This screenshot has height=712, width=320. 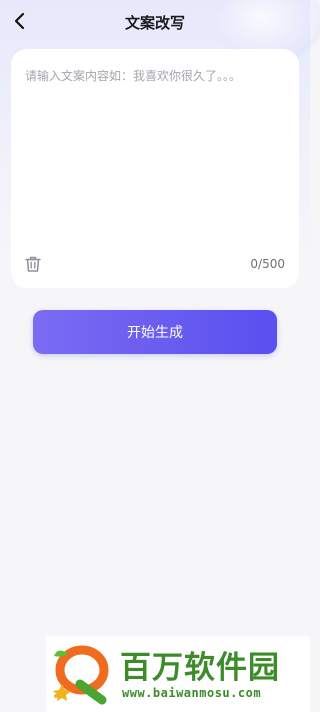 I want to click on trash-icon, so click(x=33, y=264).